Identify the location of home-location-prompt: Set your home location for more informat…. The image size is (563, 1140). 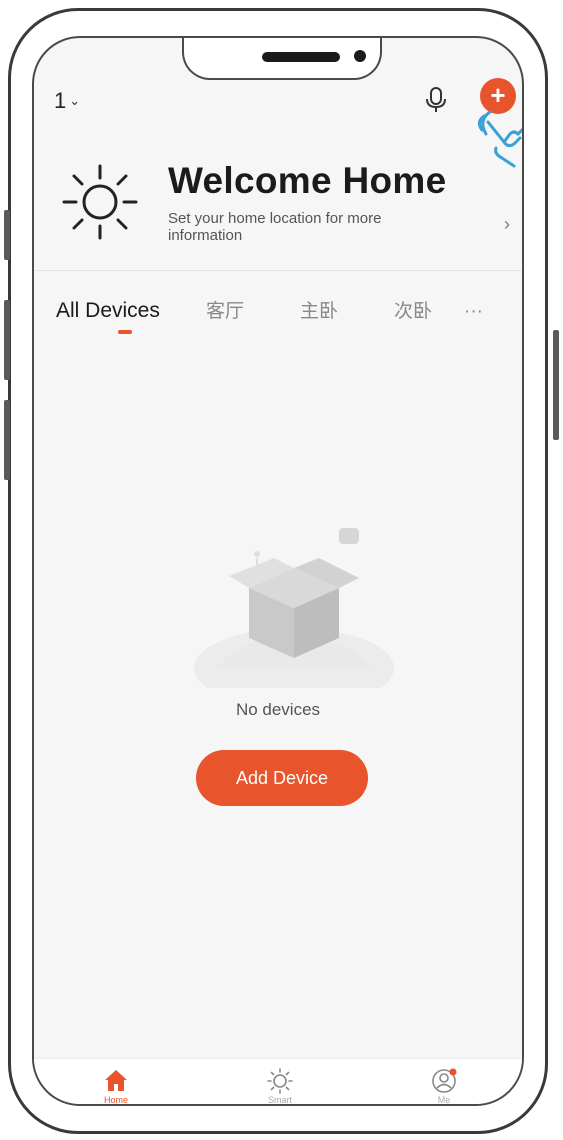
(313, 227).